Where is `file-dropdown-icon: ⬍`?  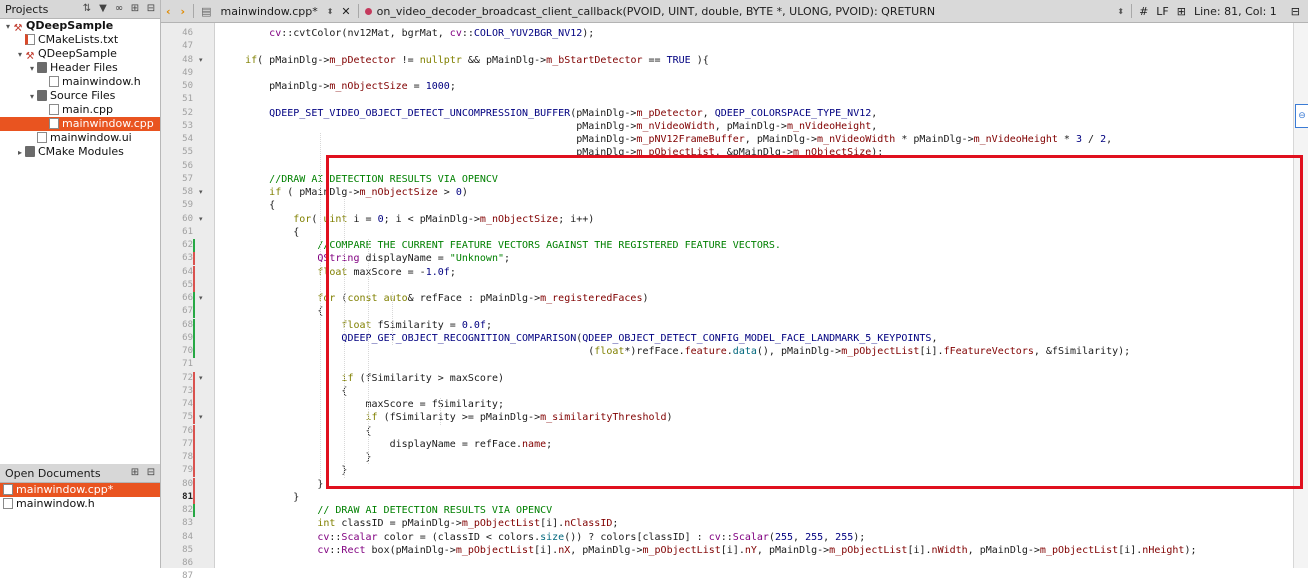 file-dropdown-icon: ⬍ is located at coordinates (330, 11).